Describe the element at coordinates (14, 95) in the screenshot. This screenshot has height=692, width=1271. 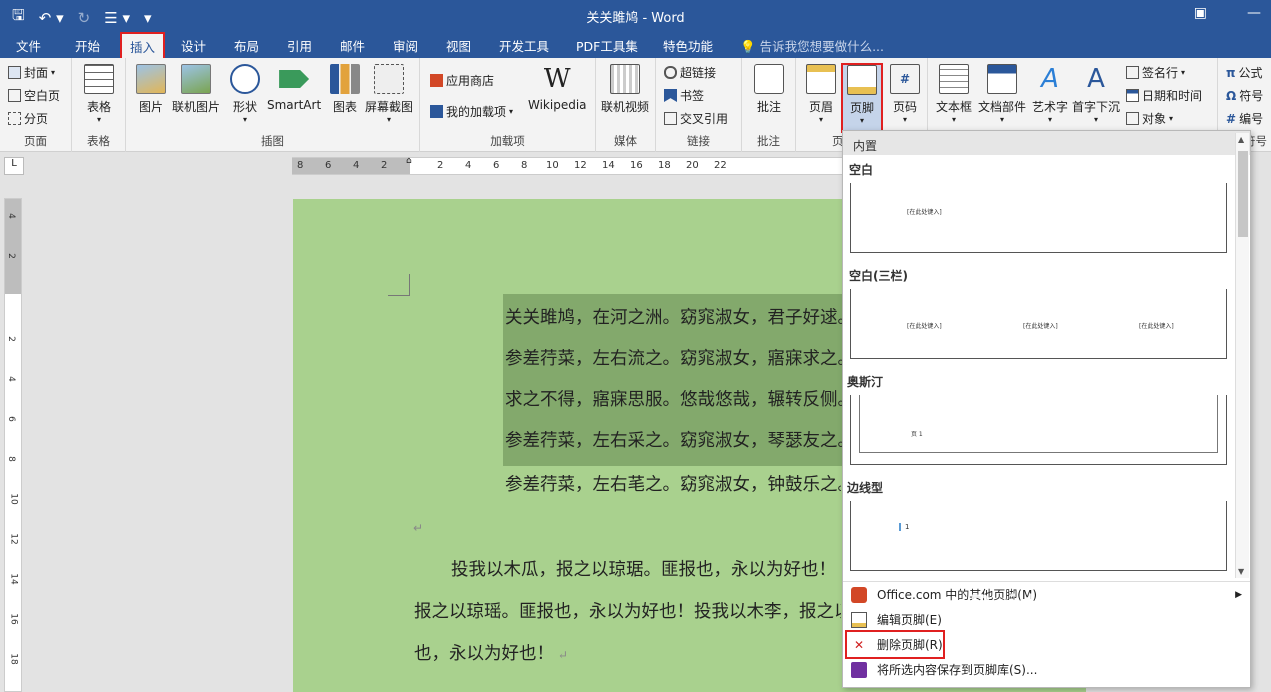
I see `blank-page-icon` at that location.